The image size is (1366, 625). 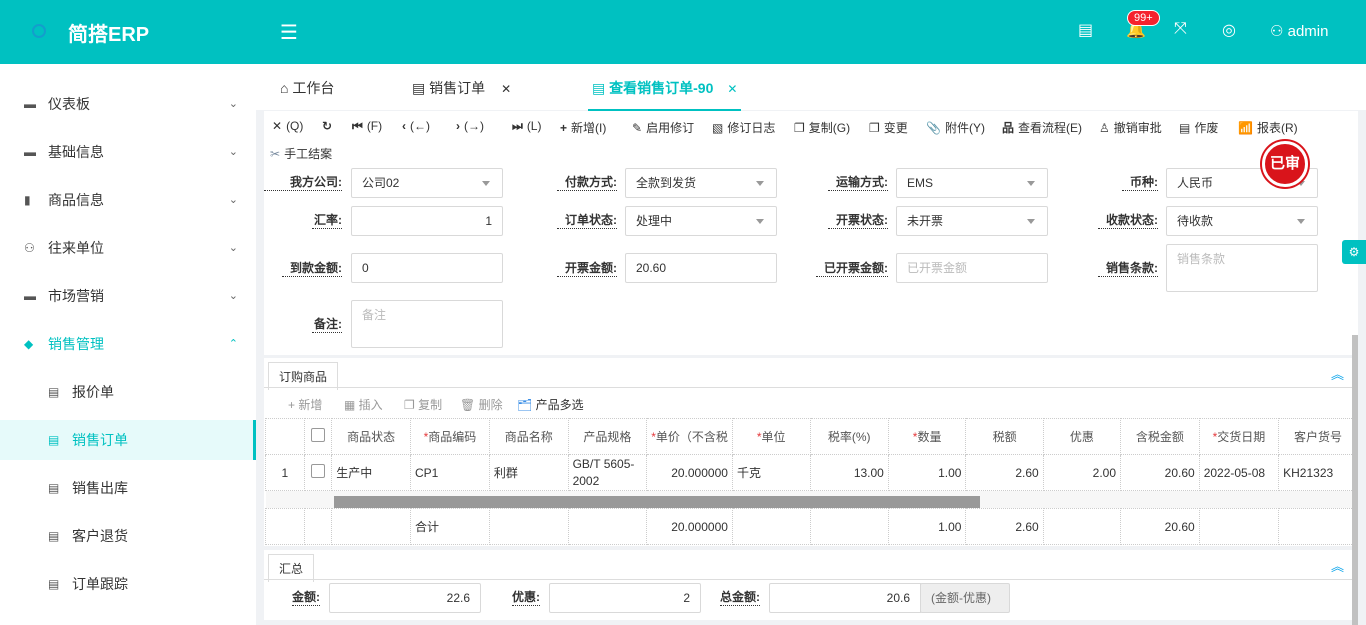 I want to click on revoke-approval-button: ♙ 撤销审批, so click(x=1130, y=127).